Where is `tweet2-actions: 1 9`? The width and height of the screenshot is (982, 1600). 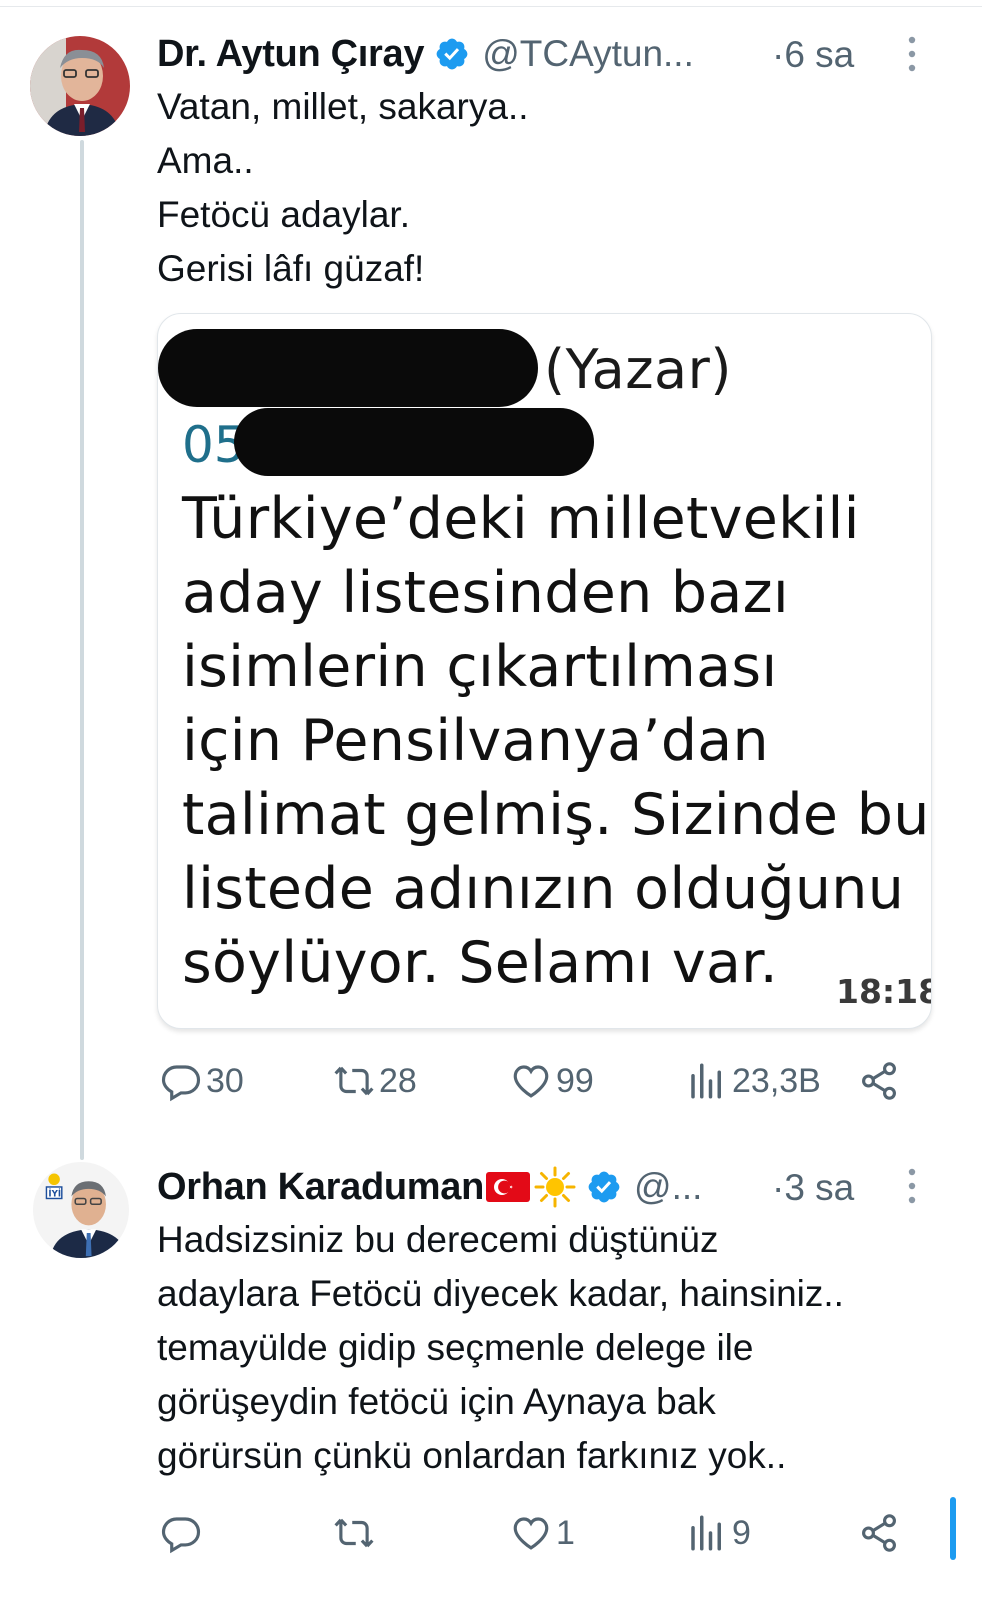 tweet2-actions: 1 9 is located at coordinates (491, 1534).